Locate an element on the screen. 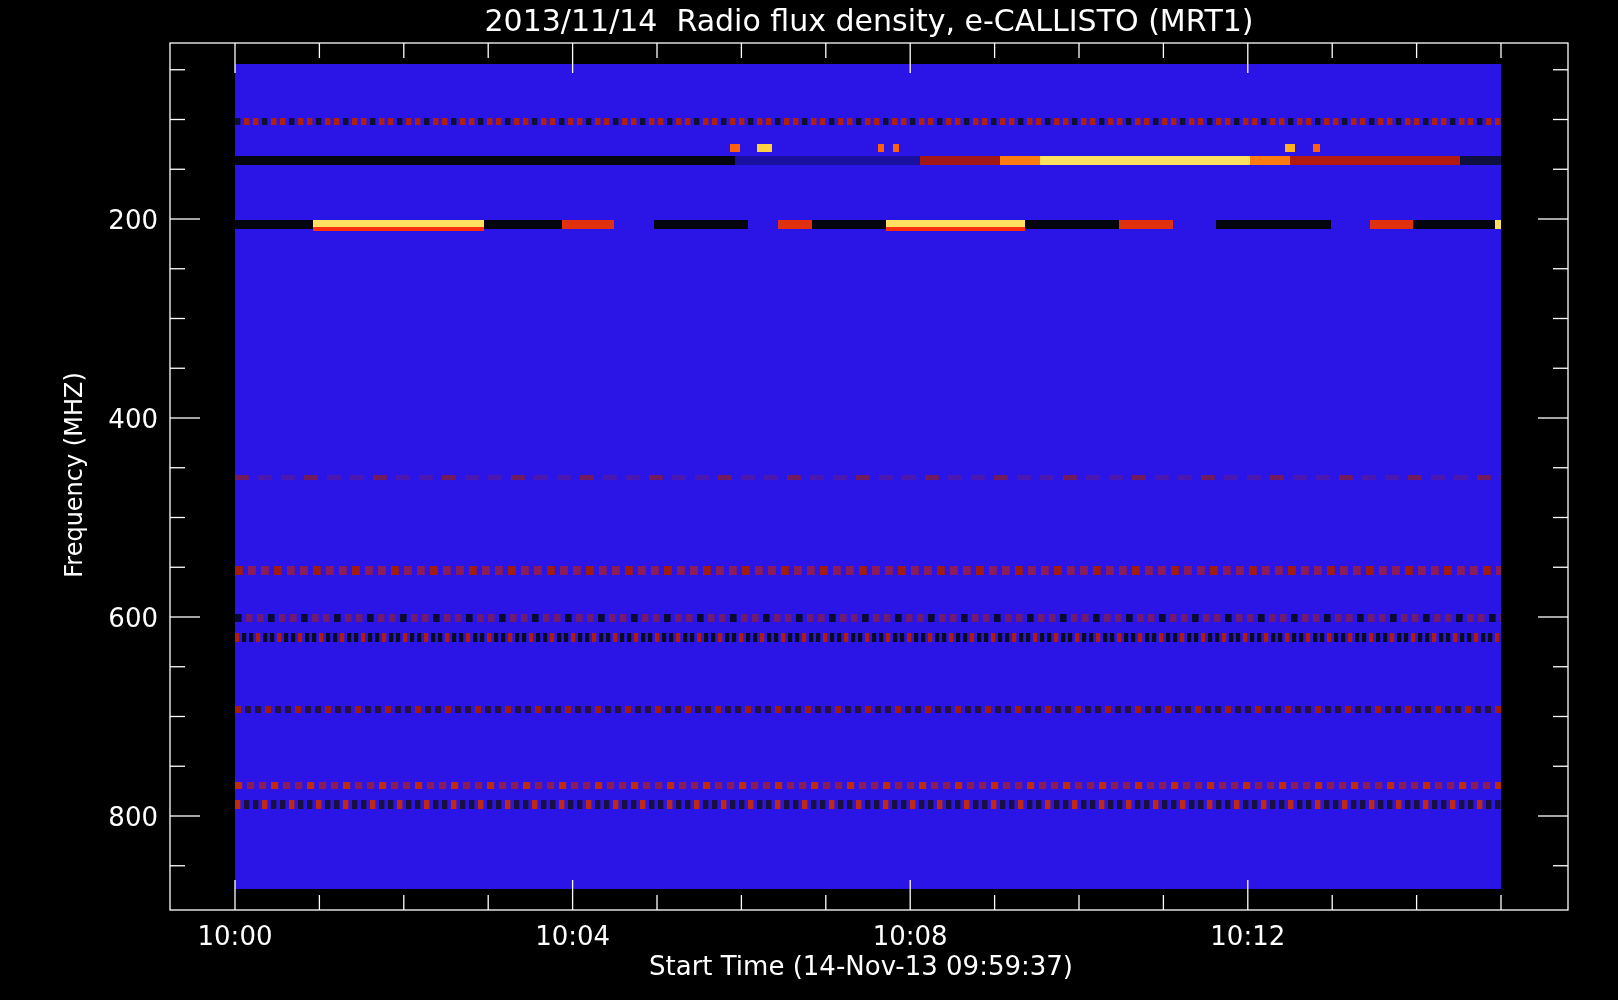 The height and width of the screenshot is (1000, 1618). y-tick-label: 800 is located at coordinates (133, 817).